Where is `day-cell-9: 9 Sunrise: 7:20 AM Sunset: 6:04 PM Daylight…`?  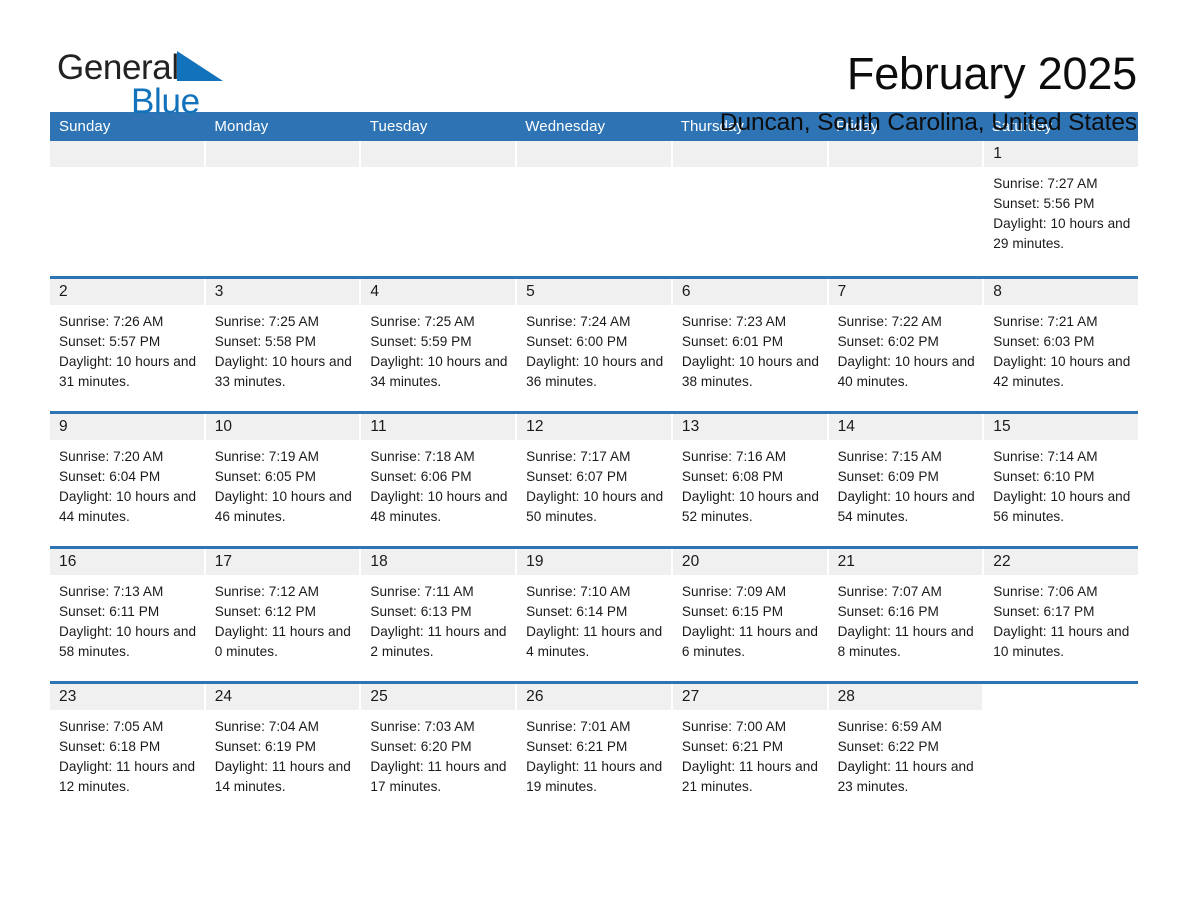 day-cell-9: 9 Sunrise: 7:20 AM Sunset: 6:04 PM Daylight… is located at coordinates (127, 480).